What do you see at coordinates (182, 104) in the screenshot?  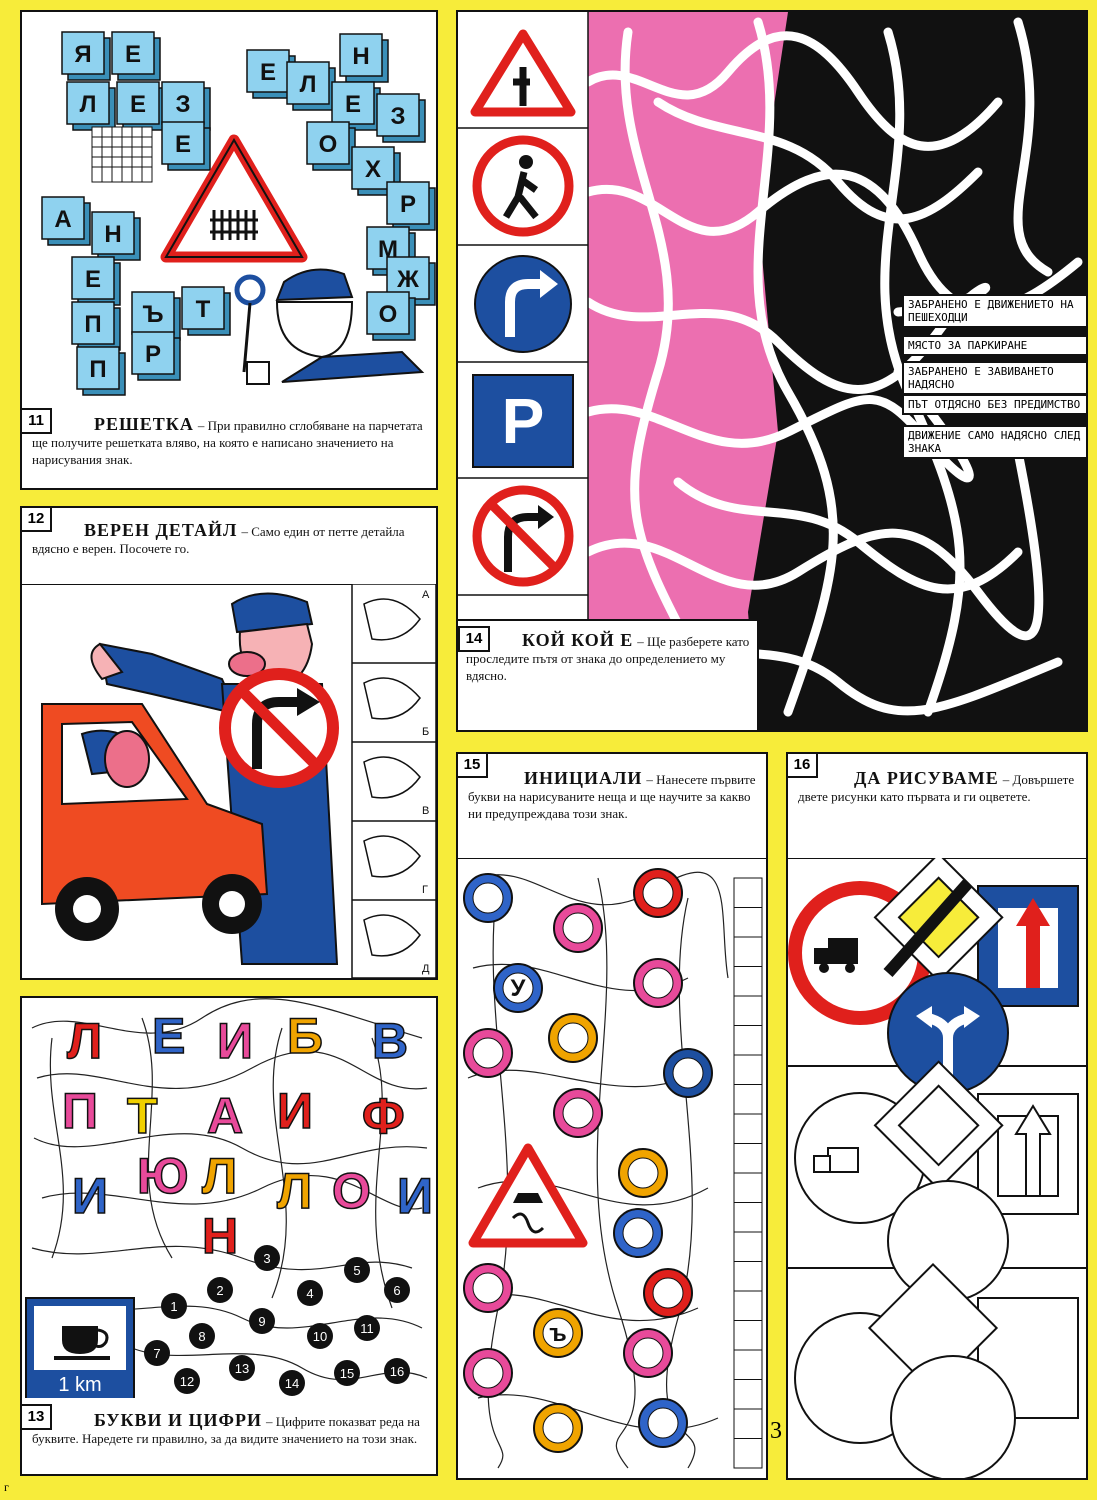 I see `crossword-letter: З` at bounding box center [182, 104].